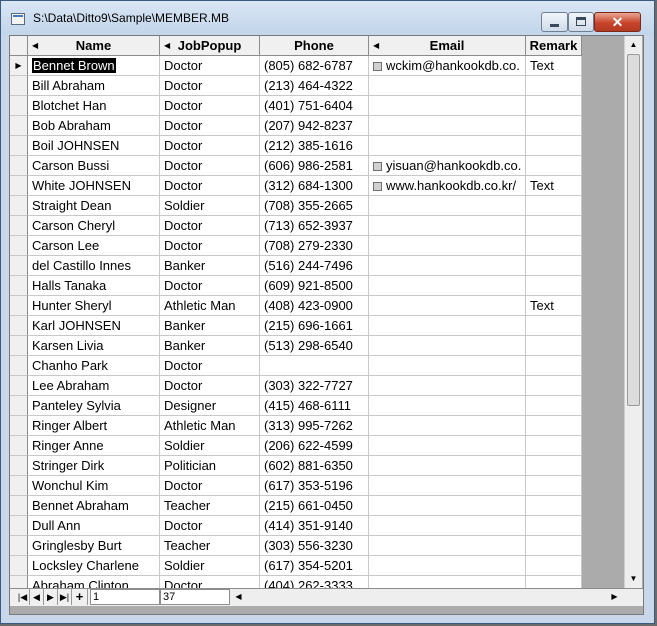 This screenshot has width=657, height=626. Describe the element at coordinates (314, 346) in the screenshot. I see `cell-phone: (513) 298-6540` at that location.